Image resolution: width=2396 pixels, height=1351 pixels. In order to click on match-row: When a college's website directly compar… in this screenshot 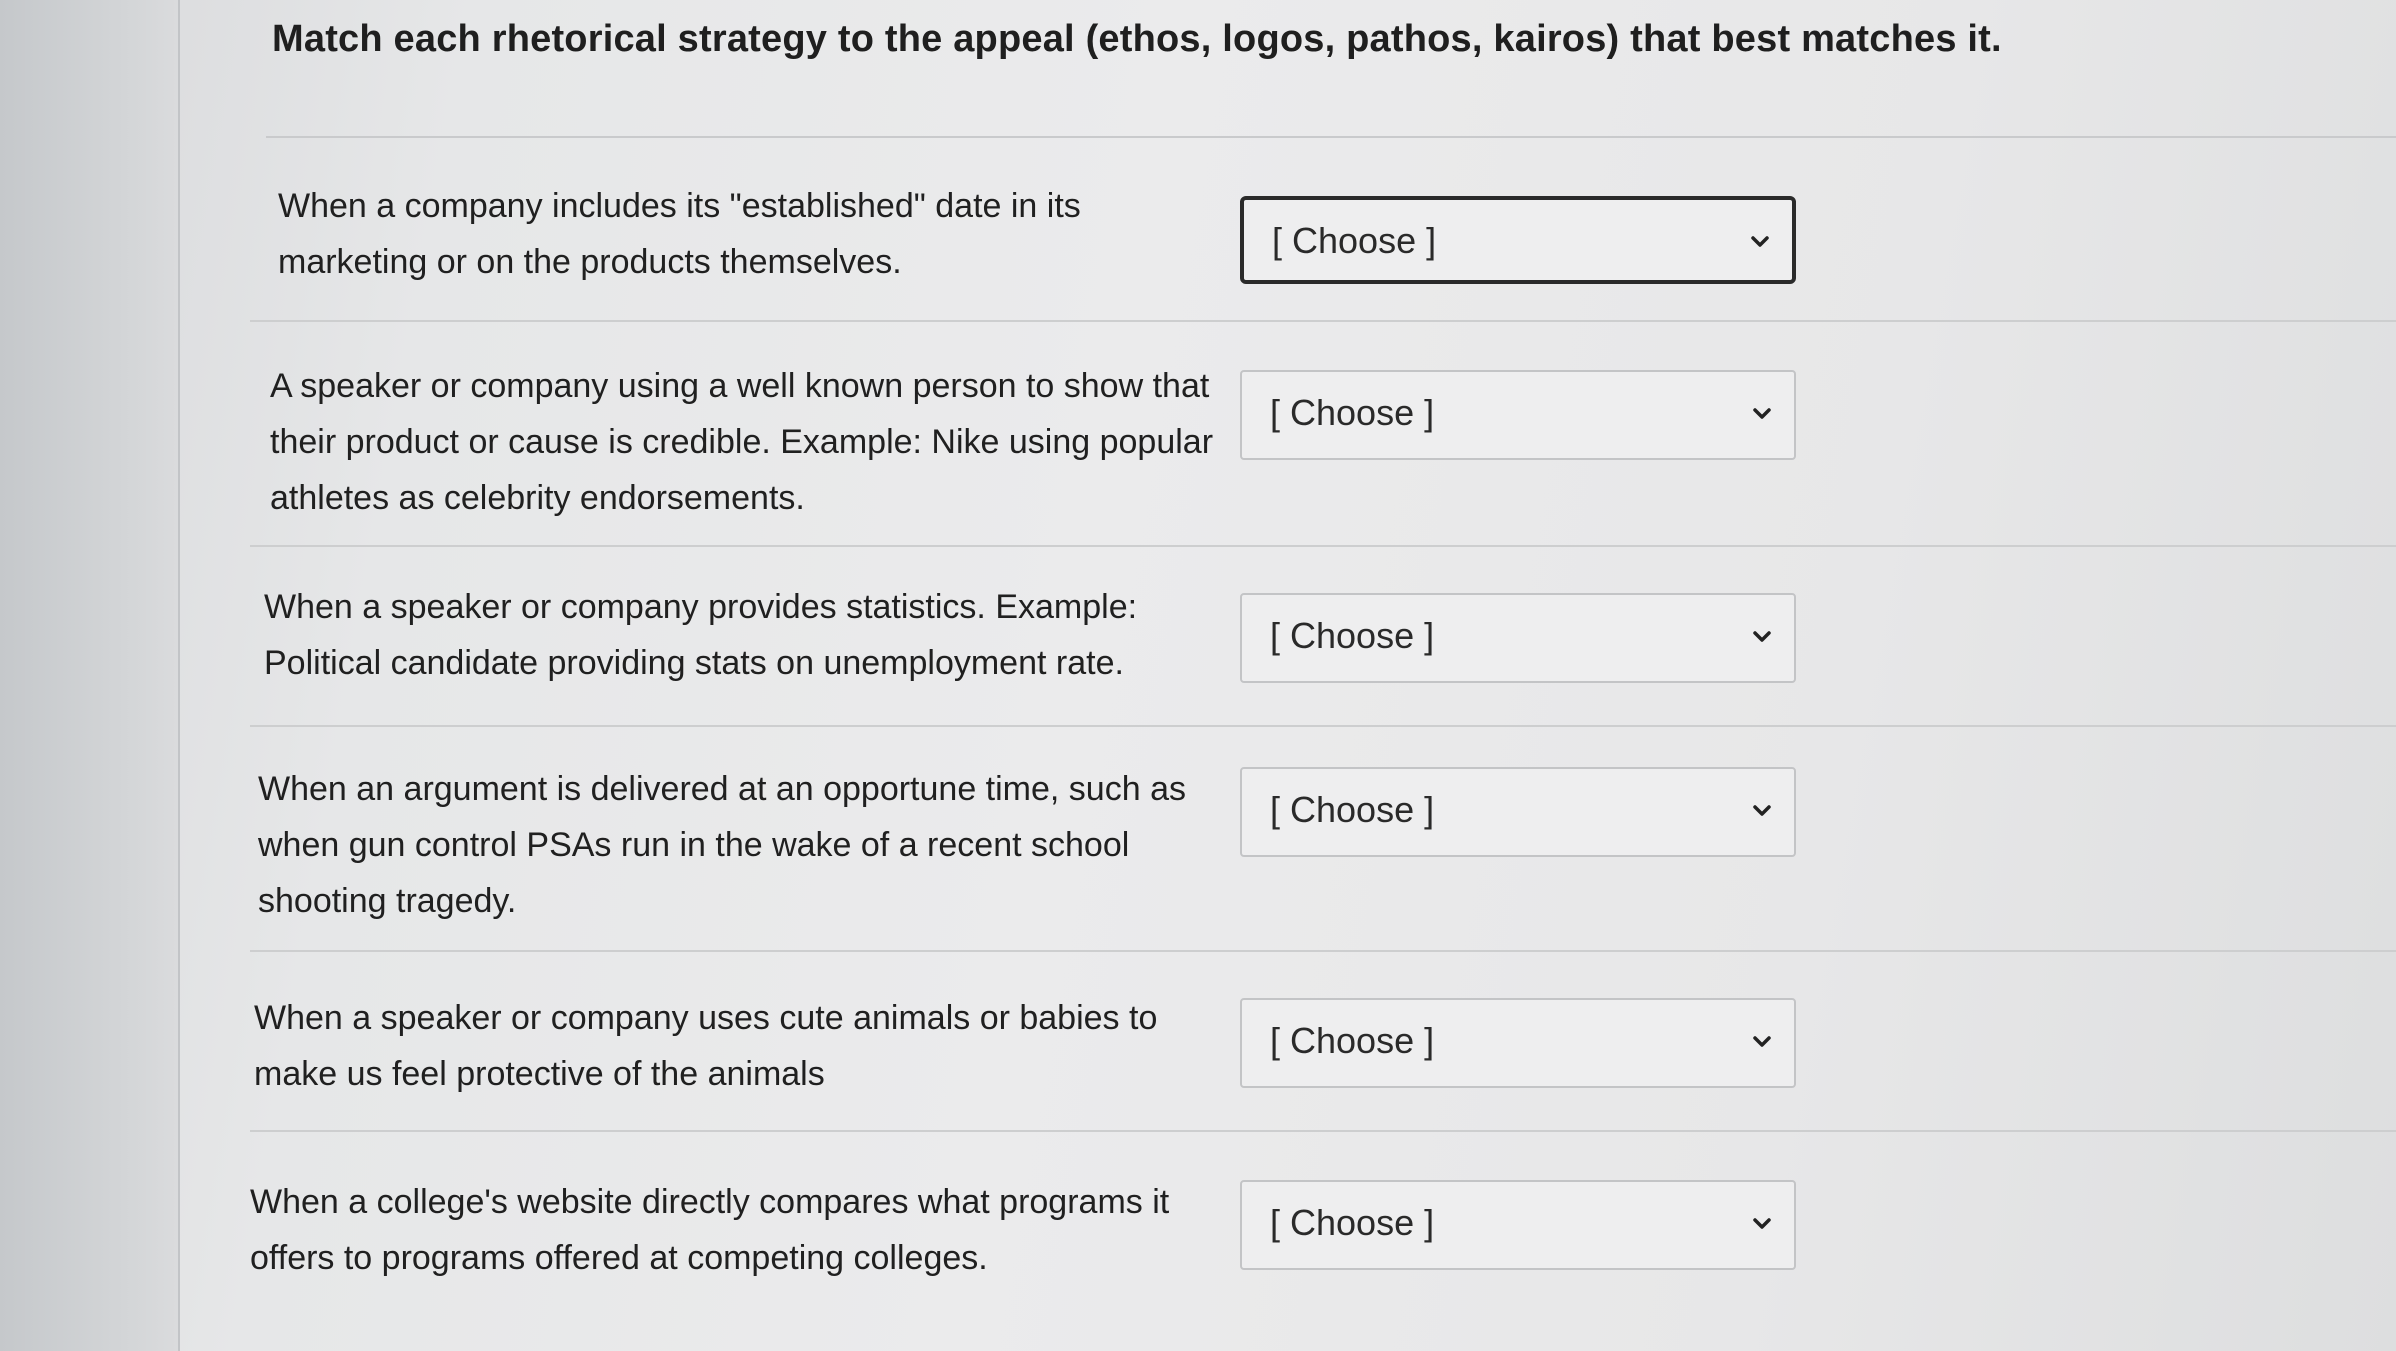, I will do `click(1323, 1250)`.